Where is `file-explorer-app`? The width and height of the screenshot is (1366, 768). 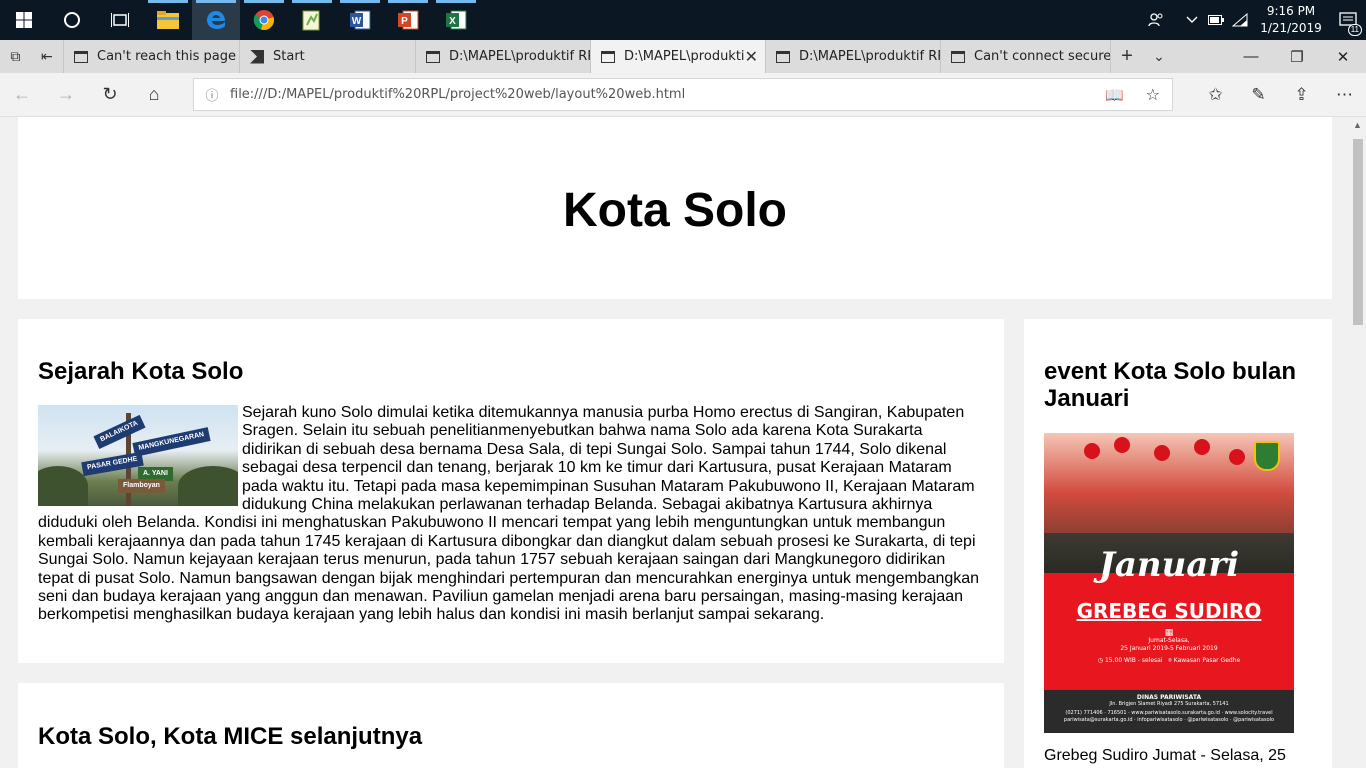 file-explorer-app is located at coordinates (168, 20).